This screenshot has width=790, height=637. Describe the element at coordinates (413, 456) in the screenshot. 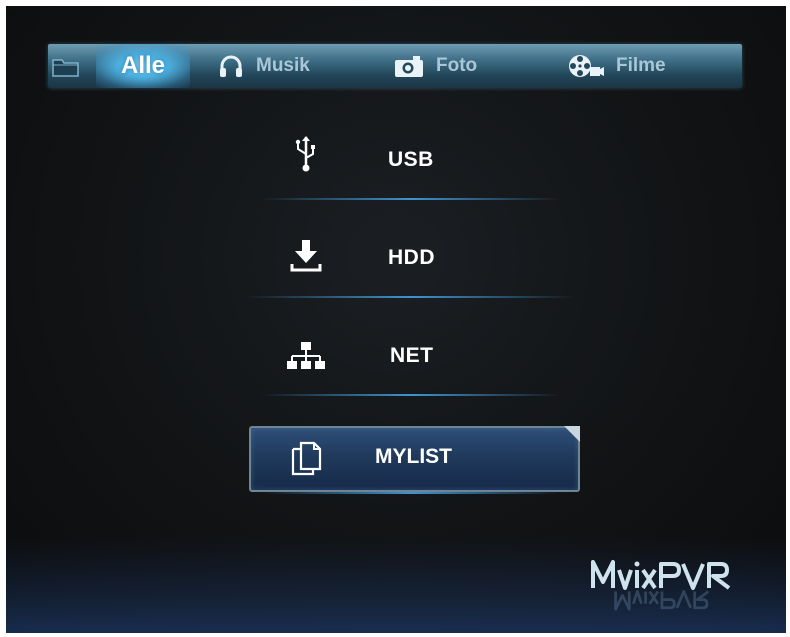

I see `menu-item-mylist-label: MYLIST` at that location.